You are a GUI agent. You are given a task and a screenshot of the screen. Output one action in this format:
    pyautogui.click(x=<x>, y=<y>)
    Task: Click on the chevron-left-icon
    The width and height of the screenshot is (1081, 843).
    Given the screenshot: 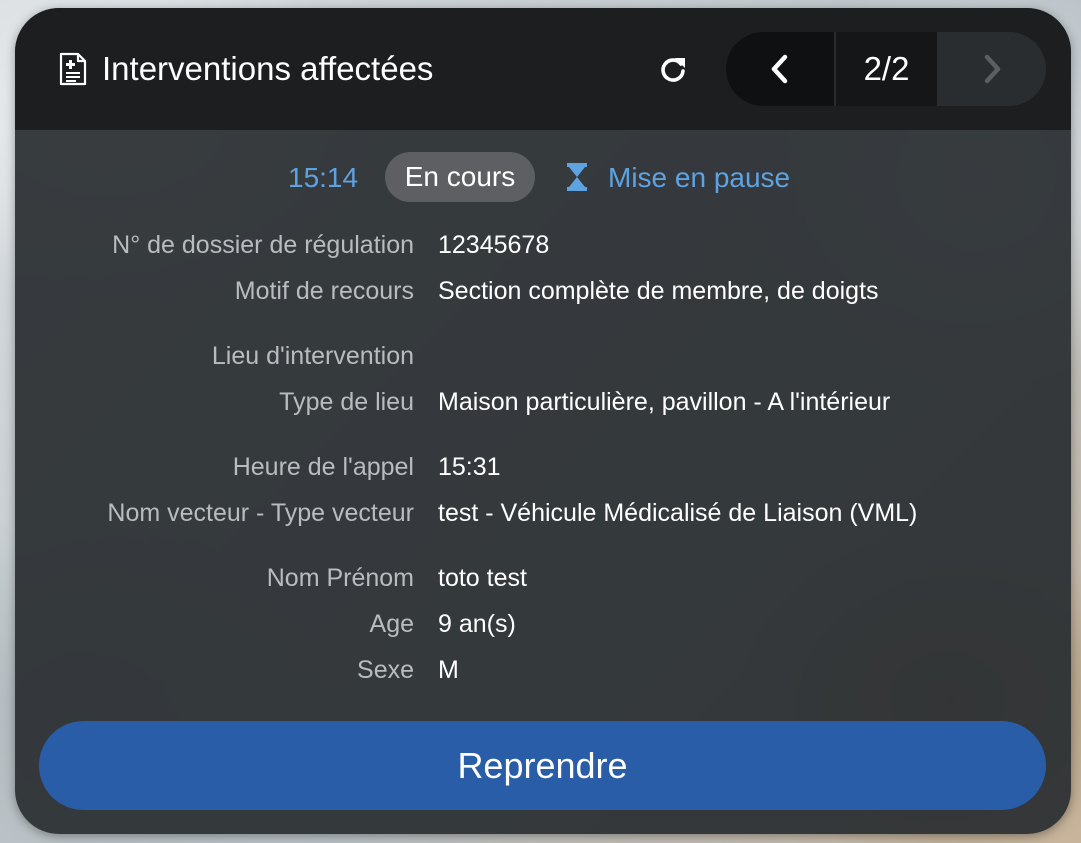 What is the action you would take?
    pyautogui.click(x=779, y=69)
    